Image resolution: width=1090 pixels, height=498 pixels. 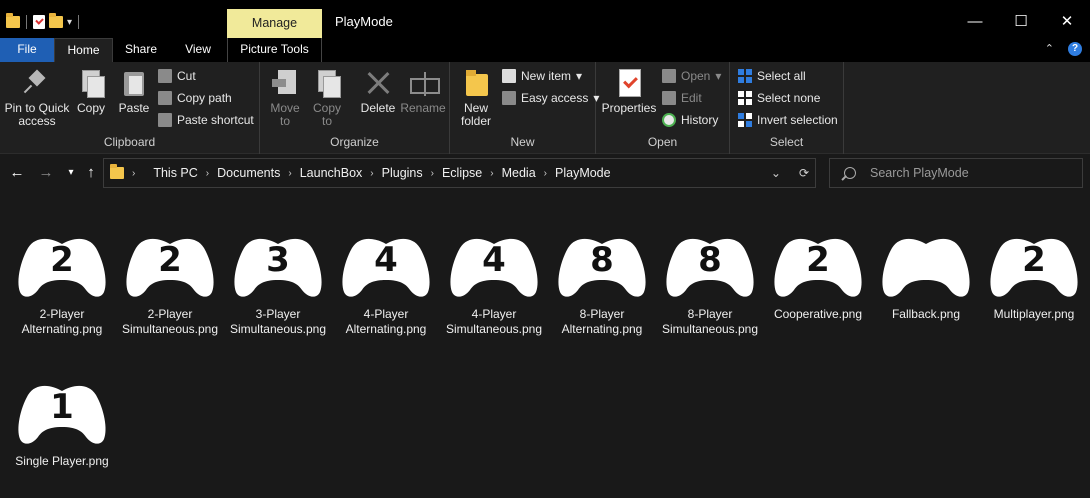 I want to click on properties-icon, so click(x=39, y=22).